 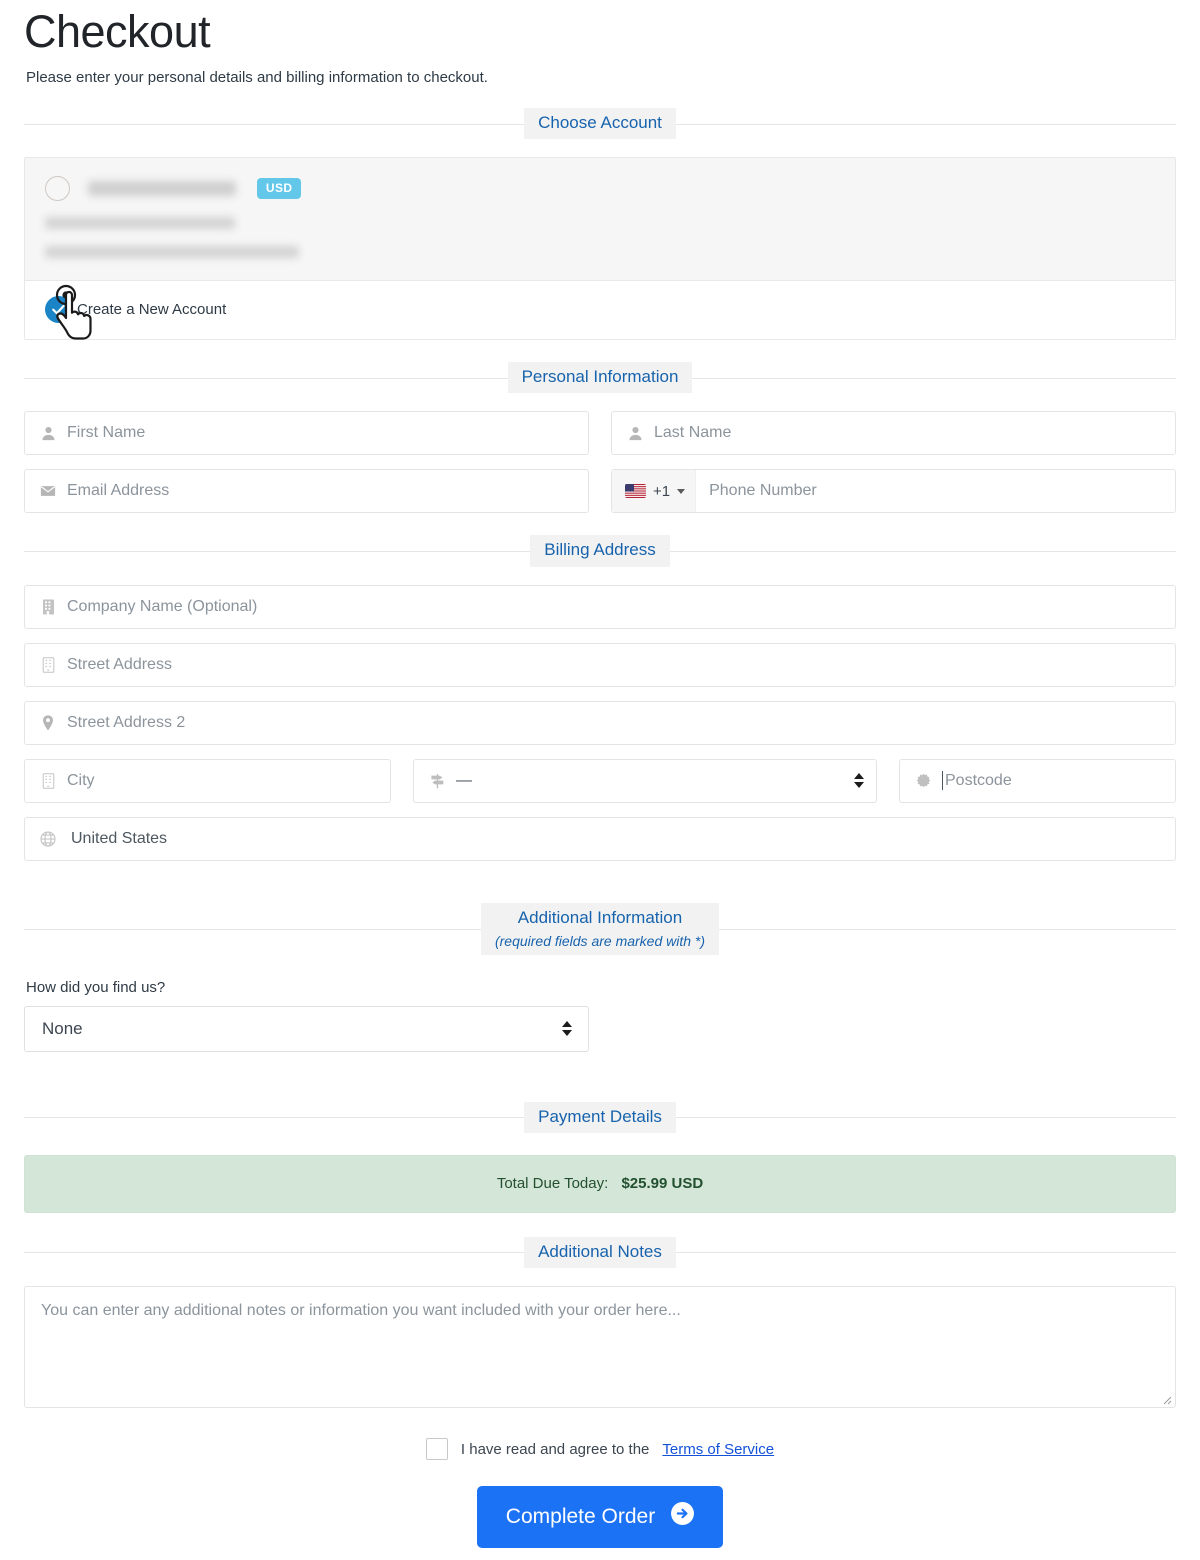 I want to click on currency-badge: USD, so click(x=279, y=189).